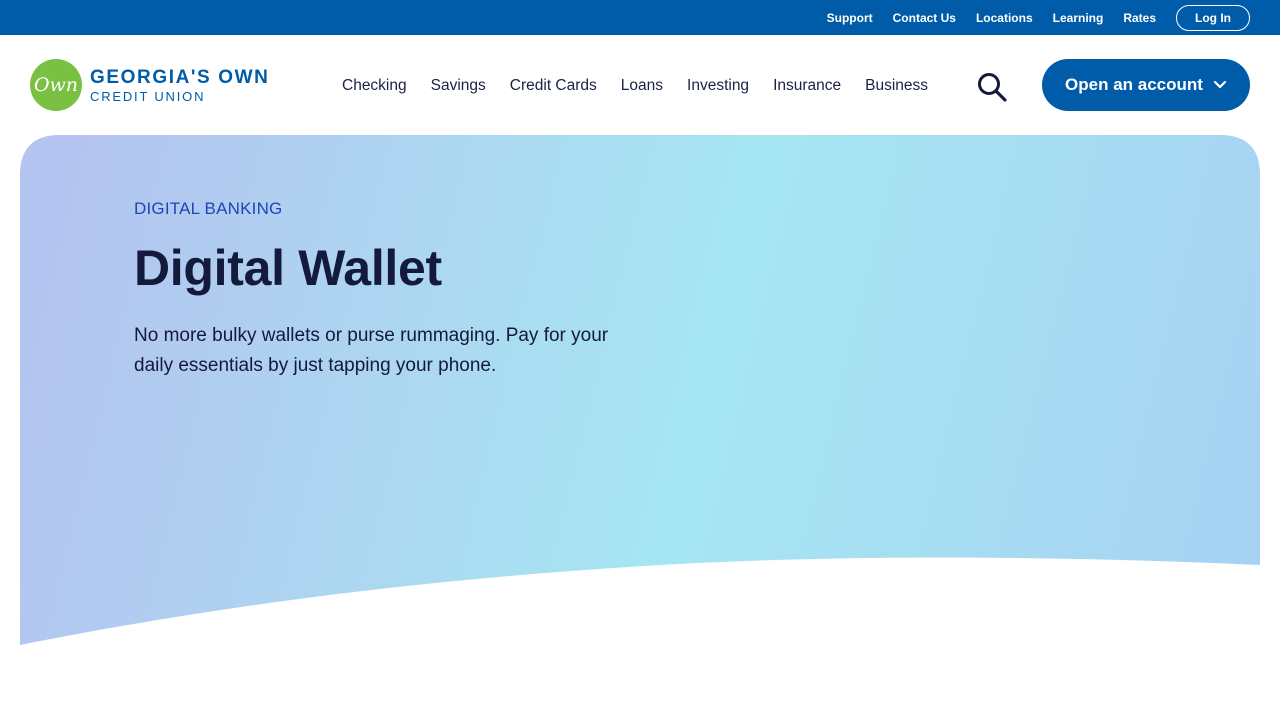 Image resolution: width=1280 pixels, height=720 pixels. What do you see at coordinates (924, 18) in the screenshot?
I see `utility-link-contact-us: Contact Us` at bounding box center [924, 18].